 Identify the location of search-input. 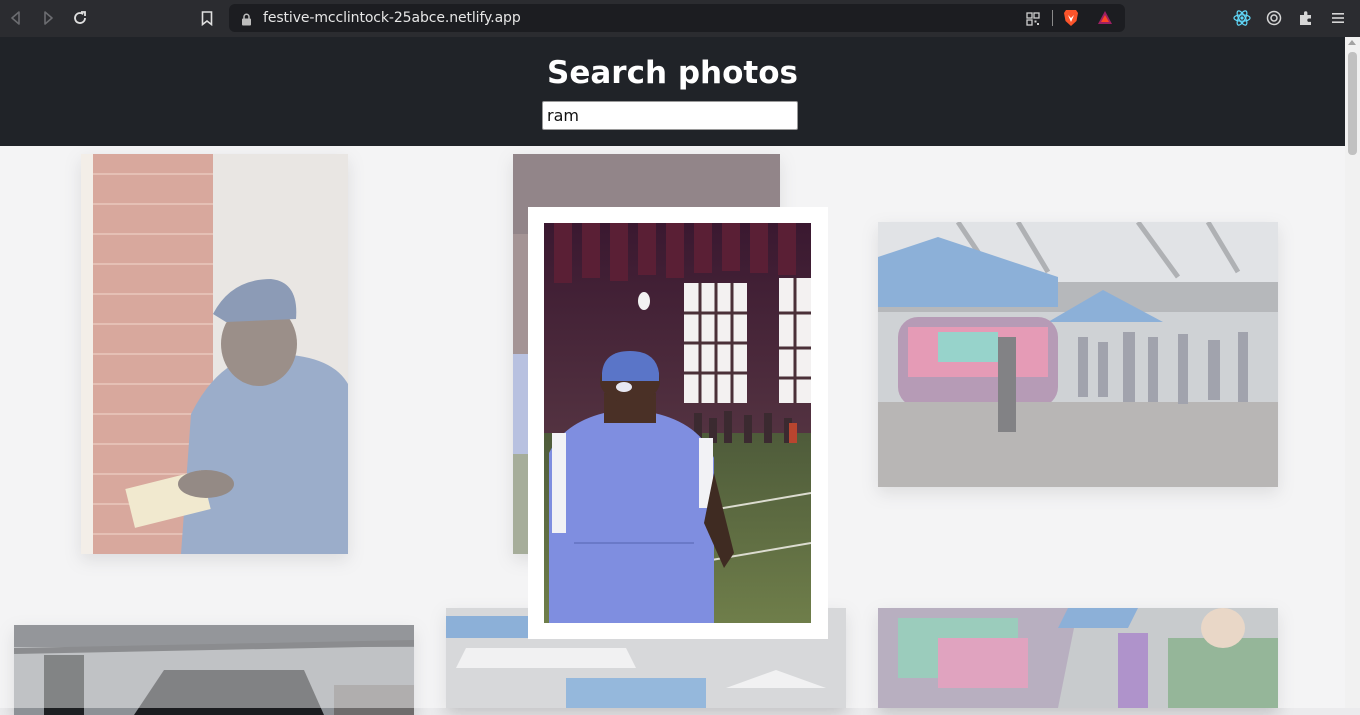
(670, 115).